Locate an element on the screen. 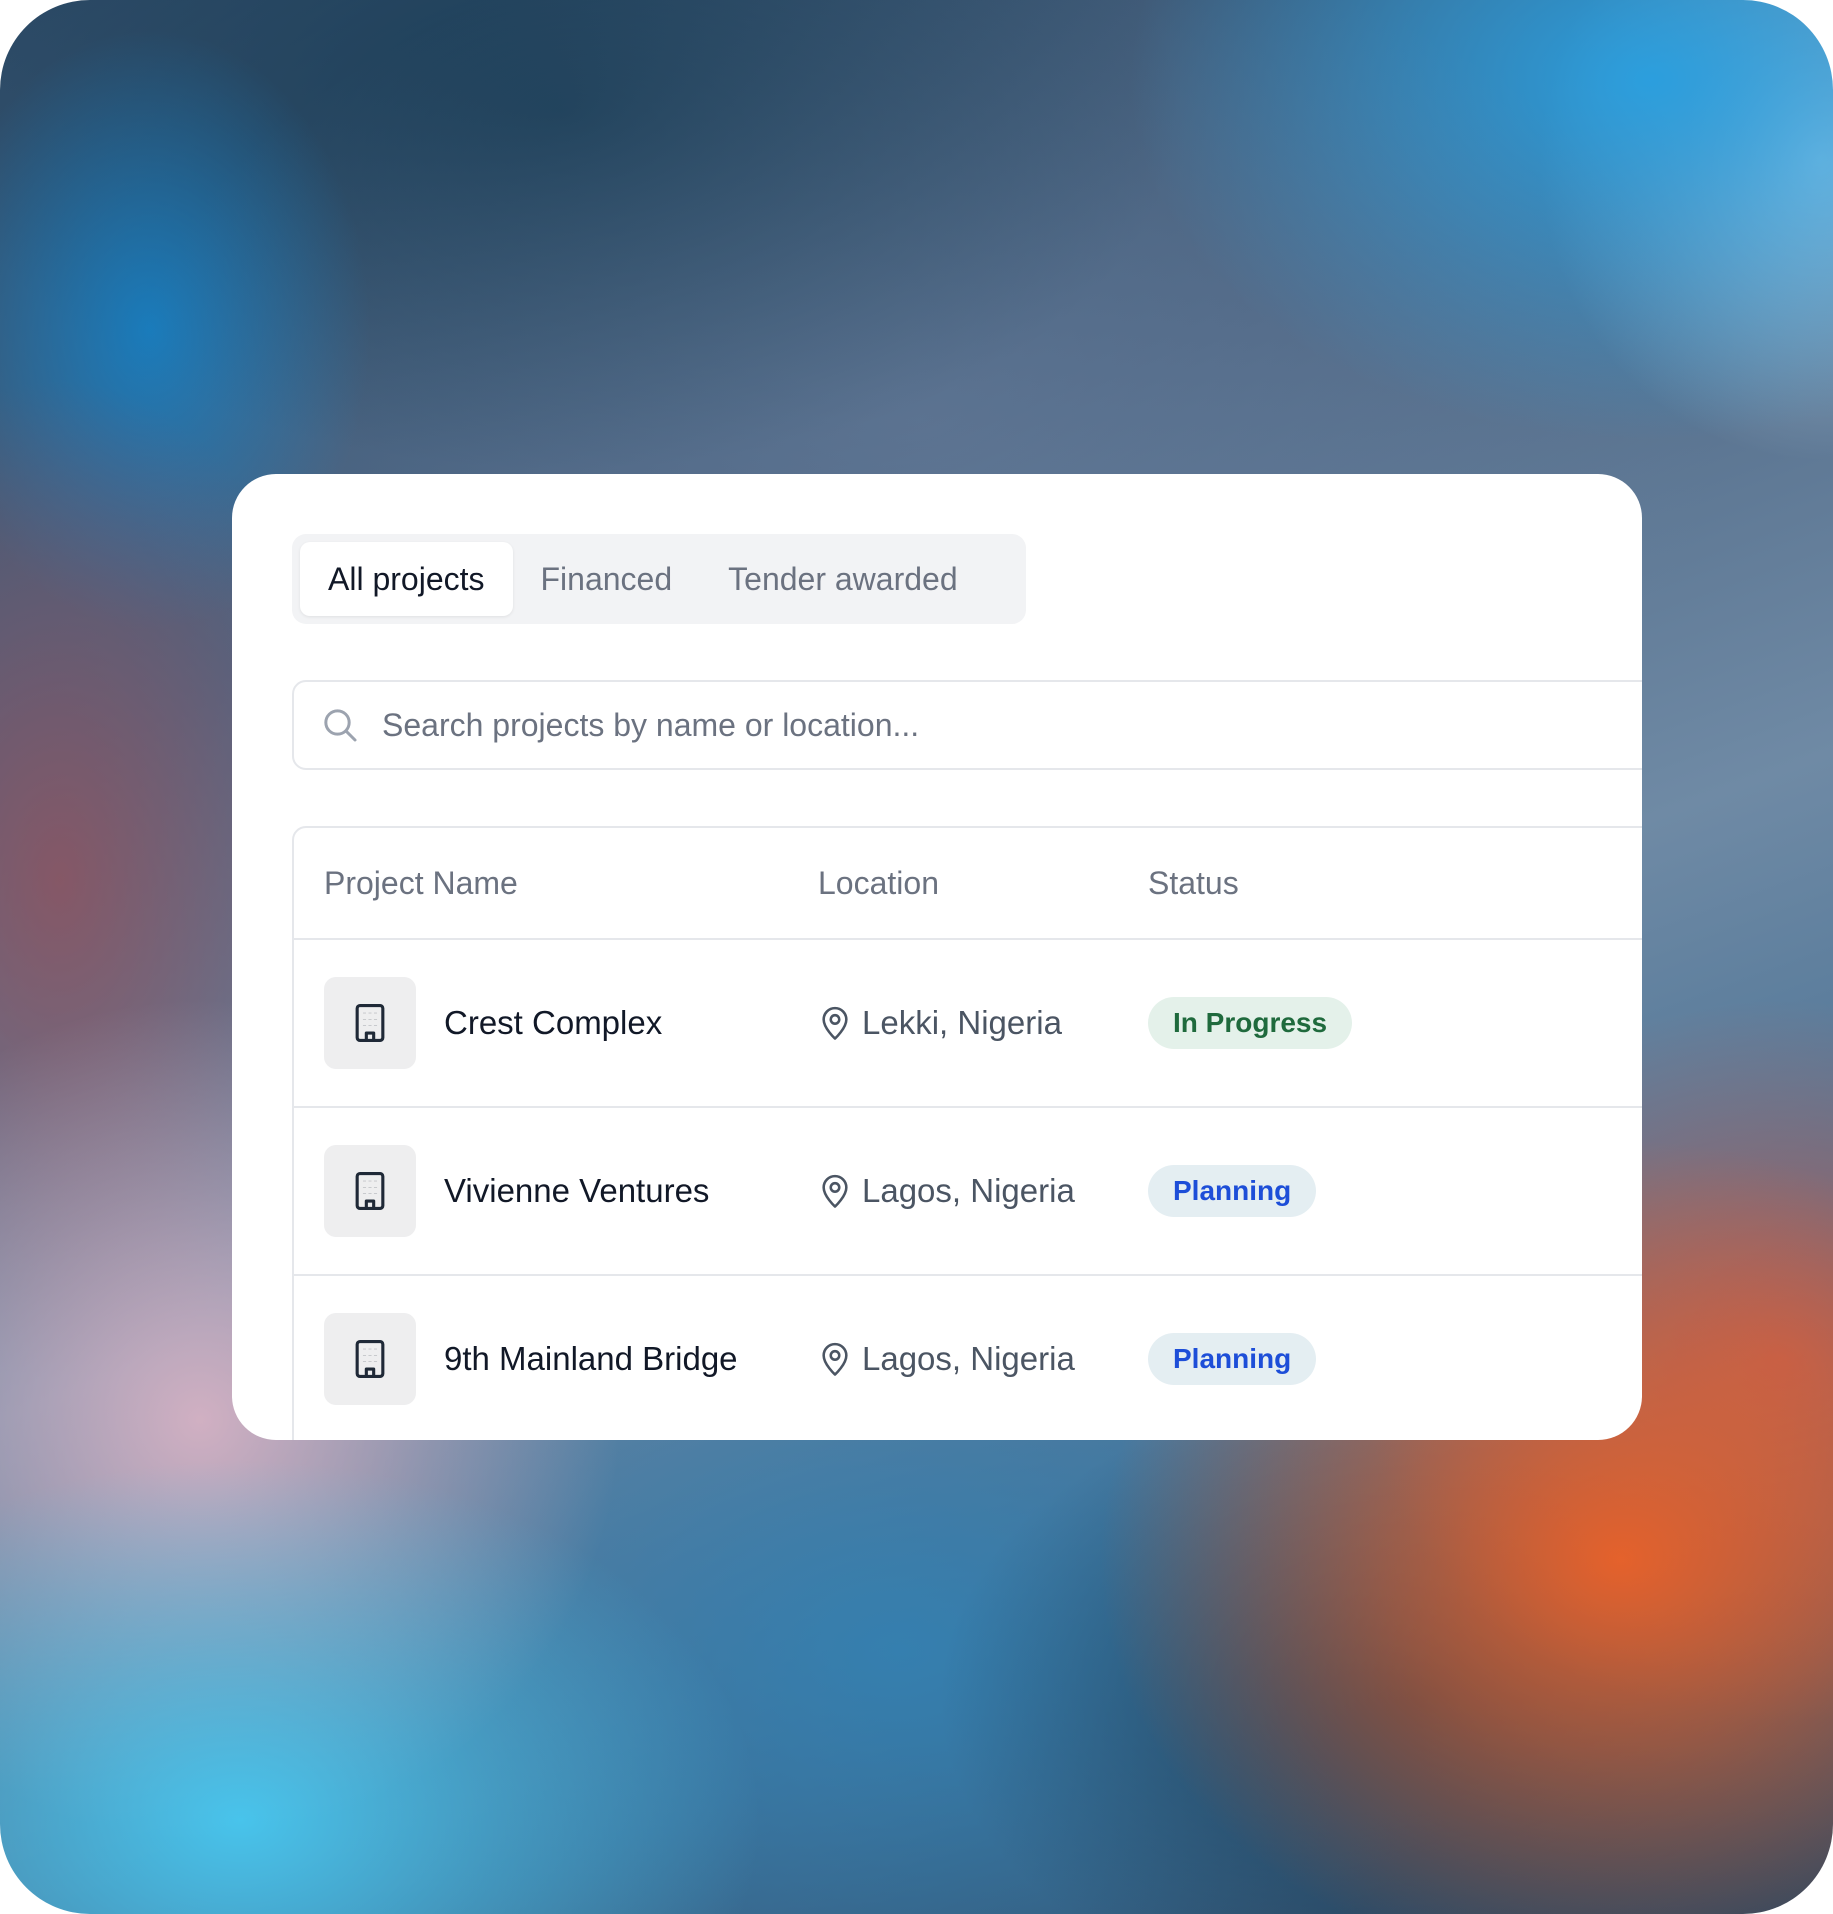 Image resolution: width=1833 pixels, height=1914 pixels. project-name-cell: Crest Complex is located at coordinates (493, 1023).